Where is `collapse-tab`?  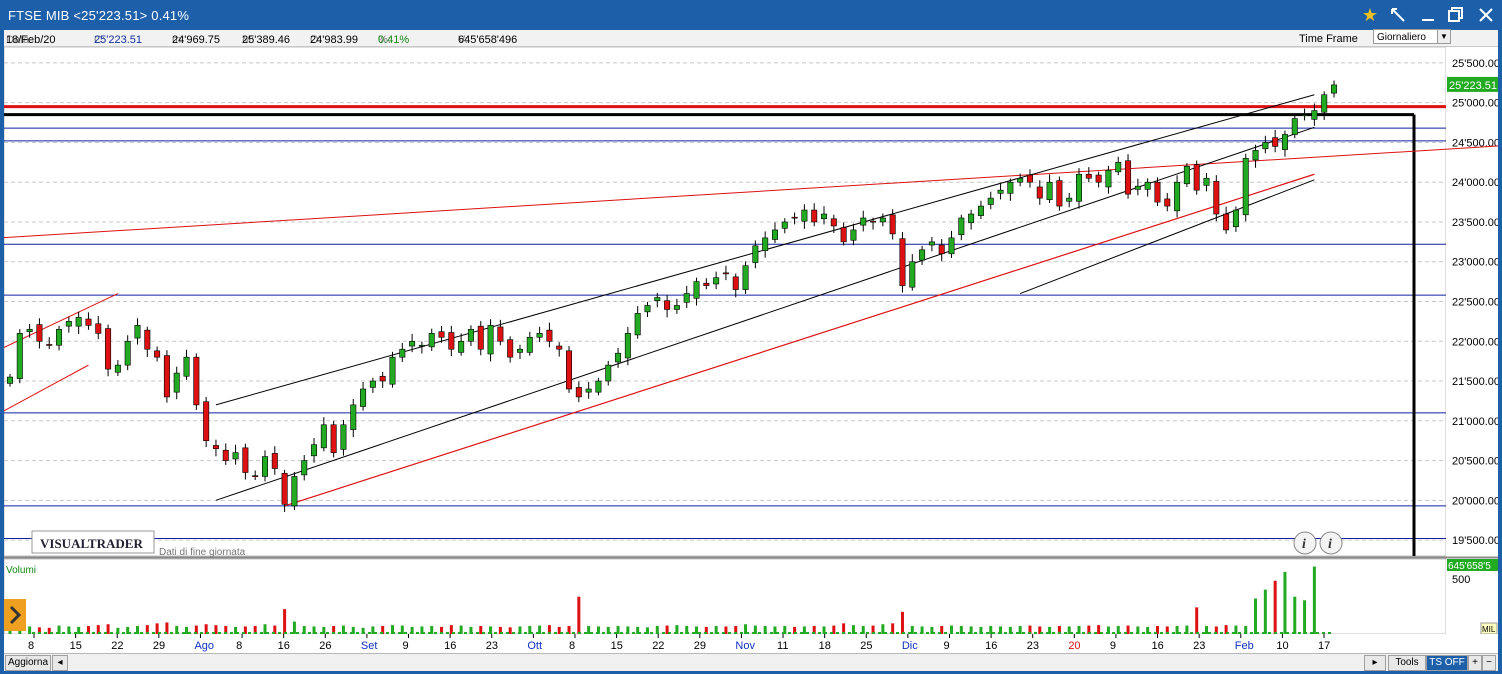 collapse-tab is located at coordinates (15, 615).